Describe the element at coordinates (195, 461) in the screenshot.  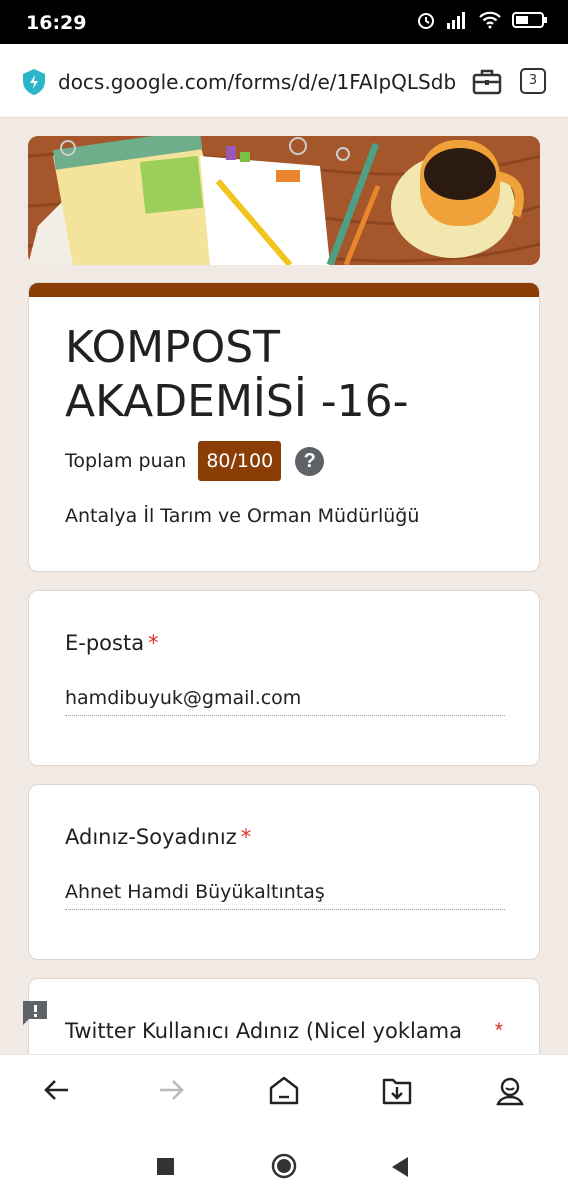
I see `total-points-row: Toplam puan 80/100 ?` at that location.